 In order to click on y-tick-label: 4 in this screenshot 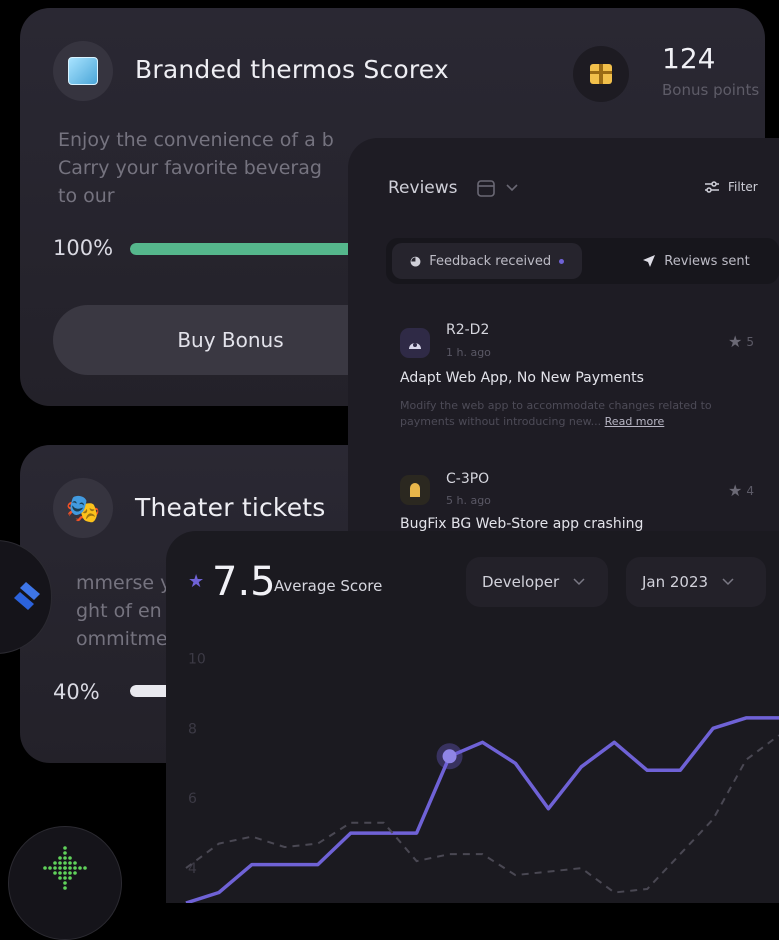, I will do `click(192, 869)`.